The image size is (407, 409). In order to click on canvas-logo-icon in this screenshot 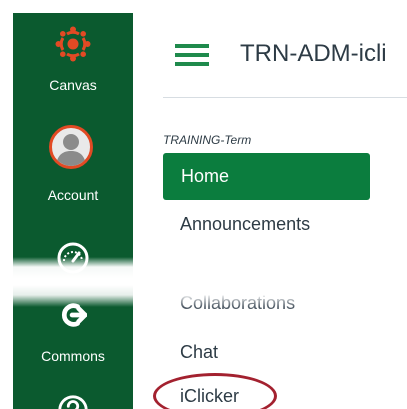, I will do `click(73, 44)`.